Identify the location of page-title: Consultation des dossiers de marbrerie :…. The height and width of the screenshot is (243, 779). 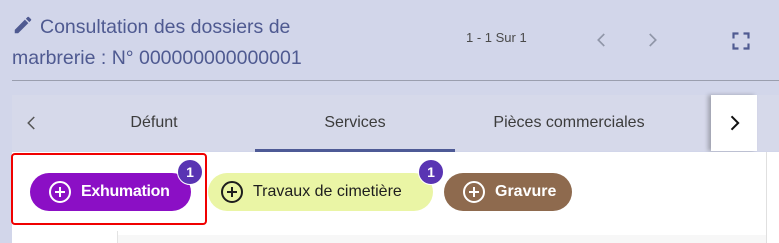
(192, 42).